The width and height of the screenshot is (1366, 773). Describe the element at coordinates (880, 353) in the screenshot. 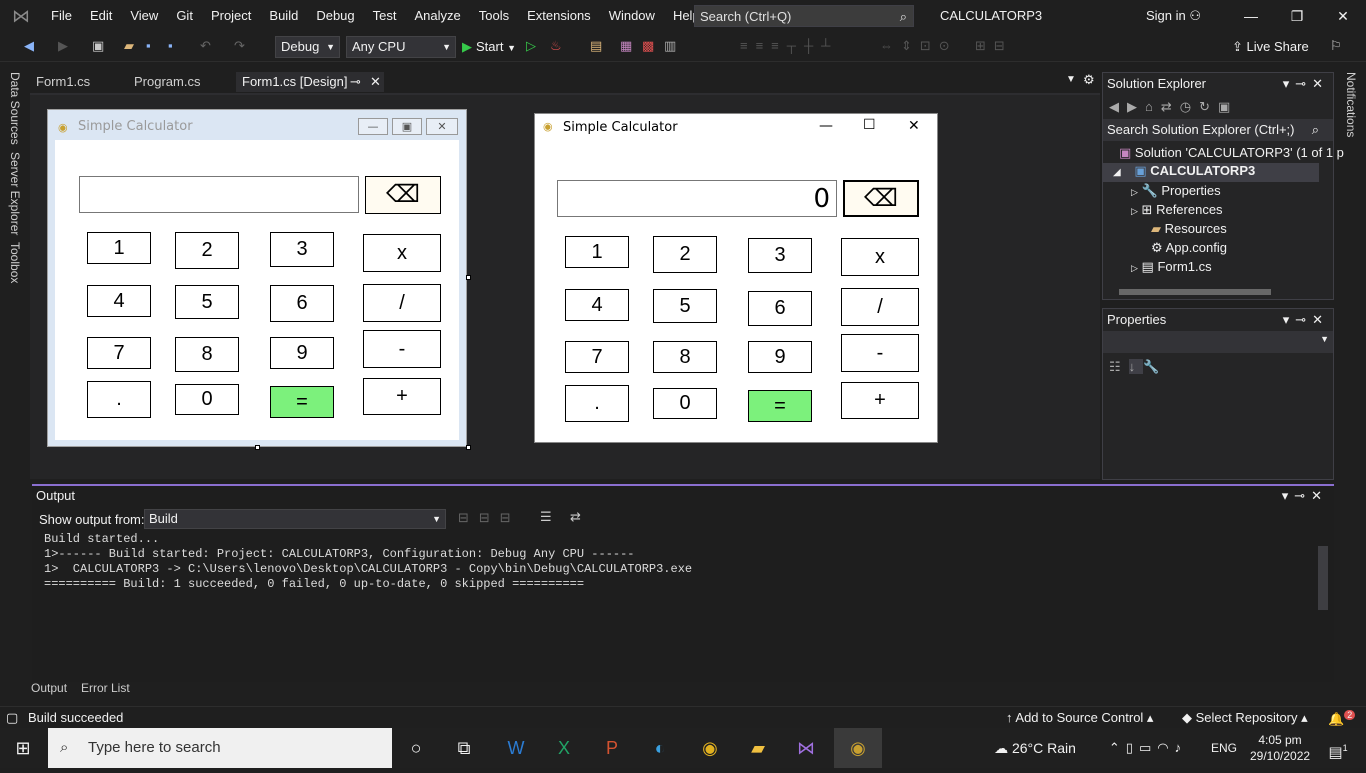

I see `running-button-subtract: -` at that location.